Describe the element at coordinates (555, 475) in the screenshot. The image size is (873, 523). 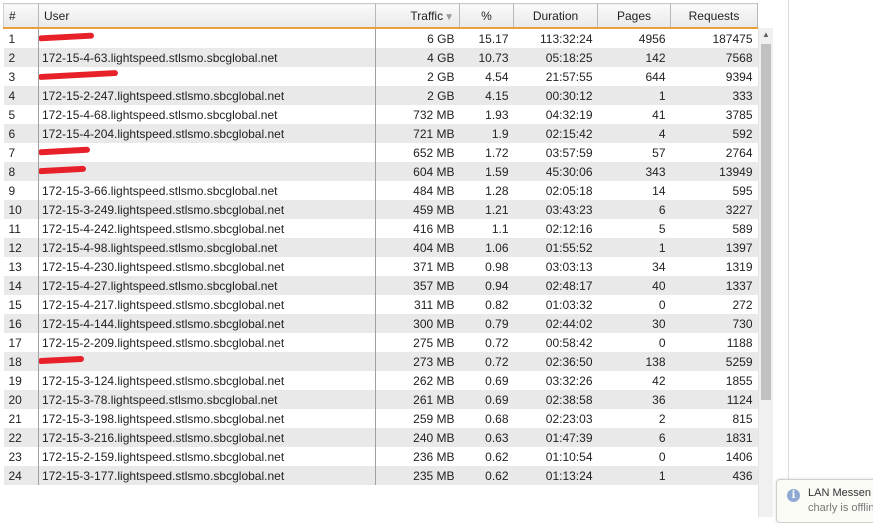
I see `row-duration-cell: 01:13:24` at that location.